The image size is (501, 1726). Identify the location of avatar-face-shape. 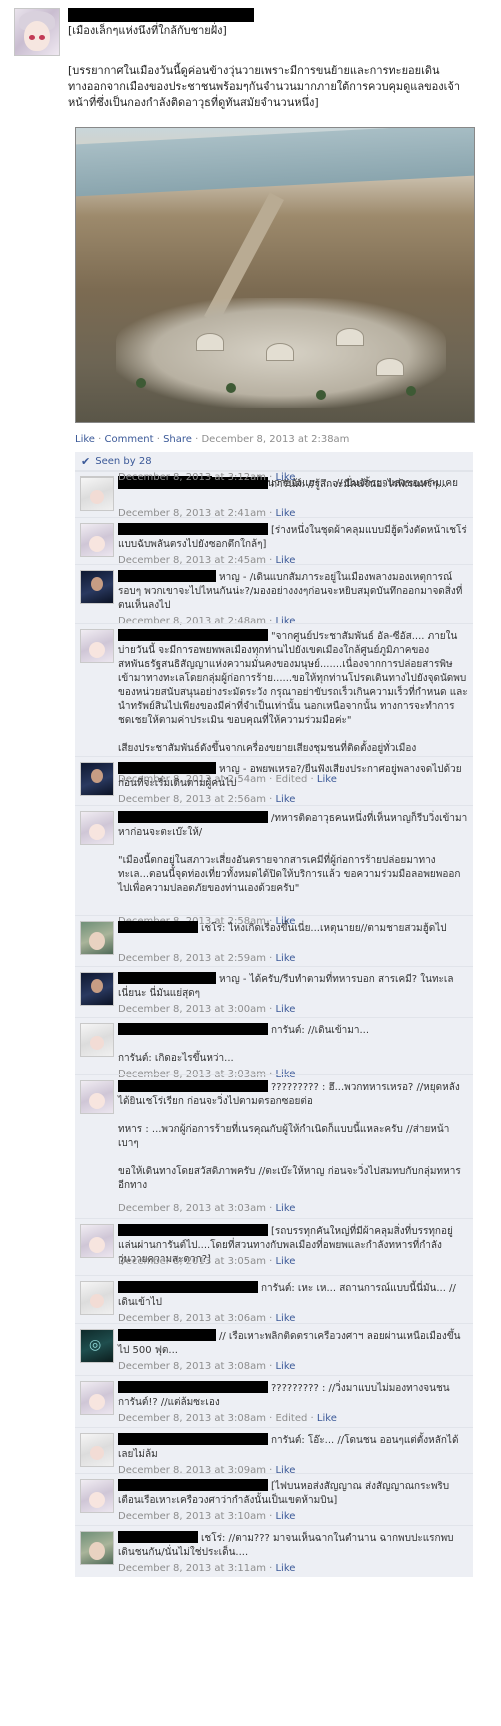
(37, 36).